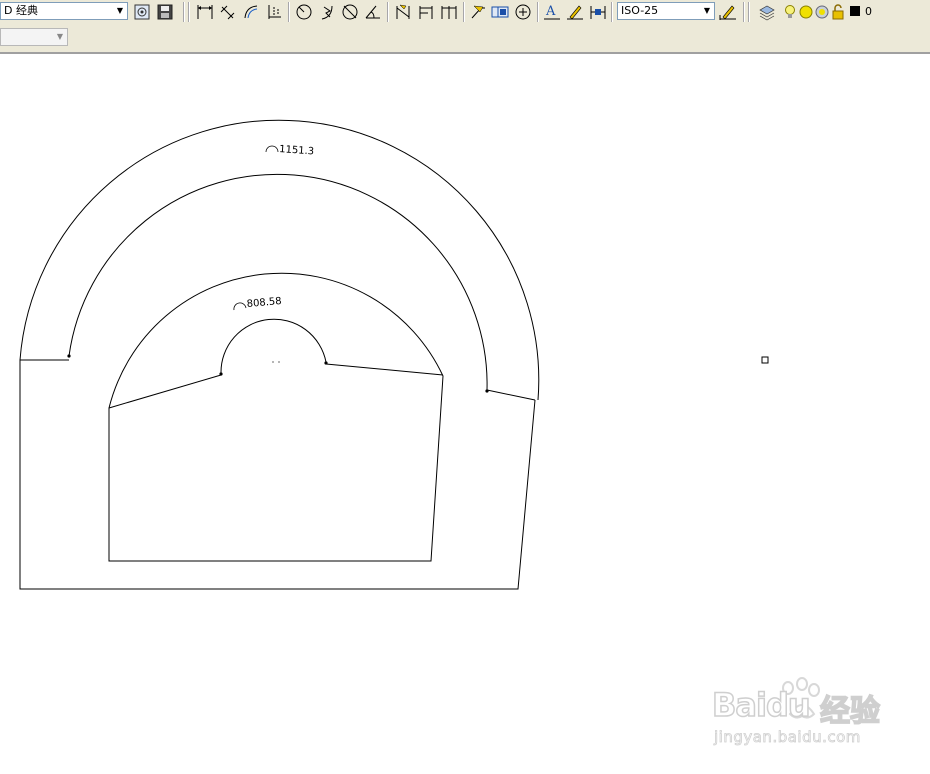 The image size is (930, 774). I want to click on layer-color-swatch, so click(855, 11).